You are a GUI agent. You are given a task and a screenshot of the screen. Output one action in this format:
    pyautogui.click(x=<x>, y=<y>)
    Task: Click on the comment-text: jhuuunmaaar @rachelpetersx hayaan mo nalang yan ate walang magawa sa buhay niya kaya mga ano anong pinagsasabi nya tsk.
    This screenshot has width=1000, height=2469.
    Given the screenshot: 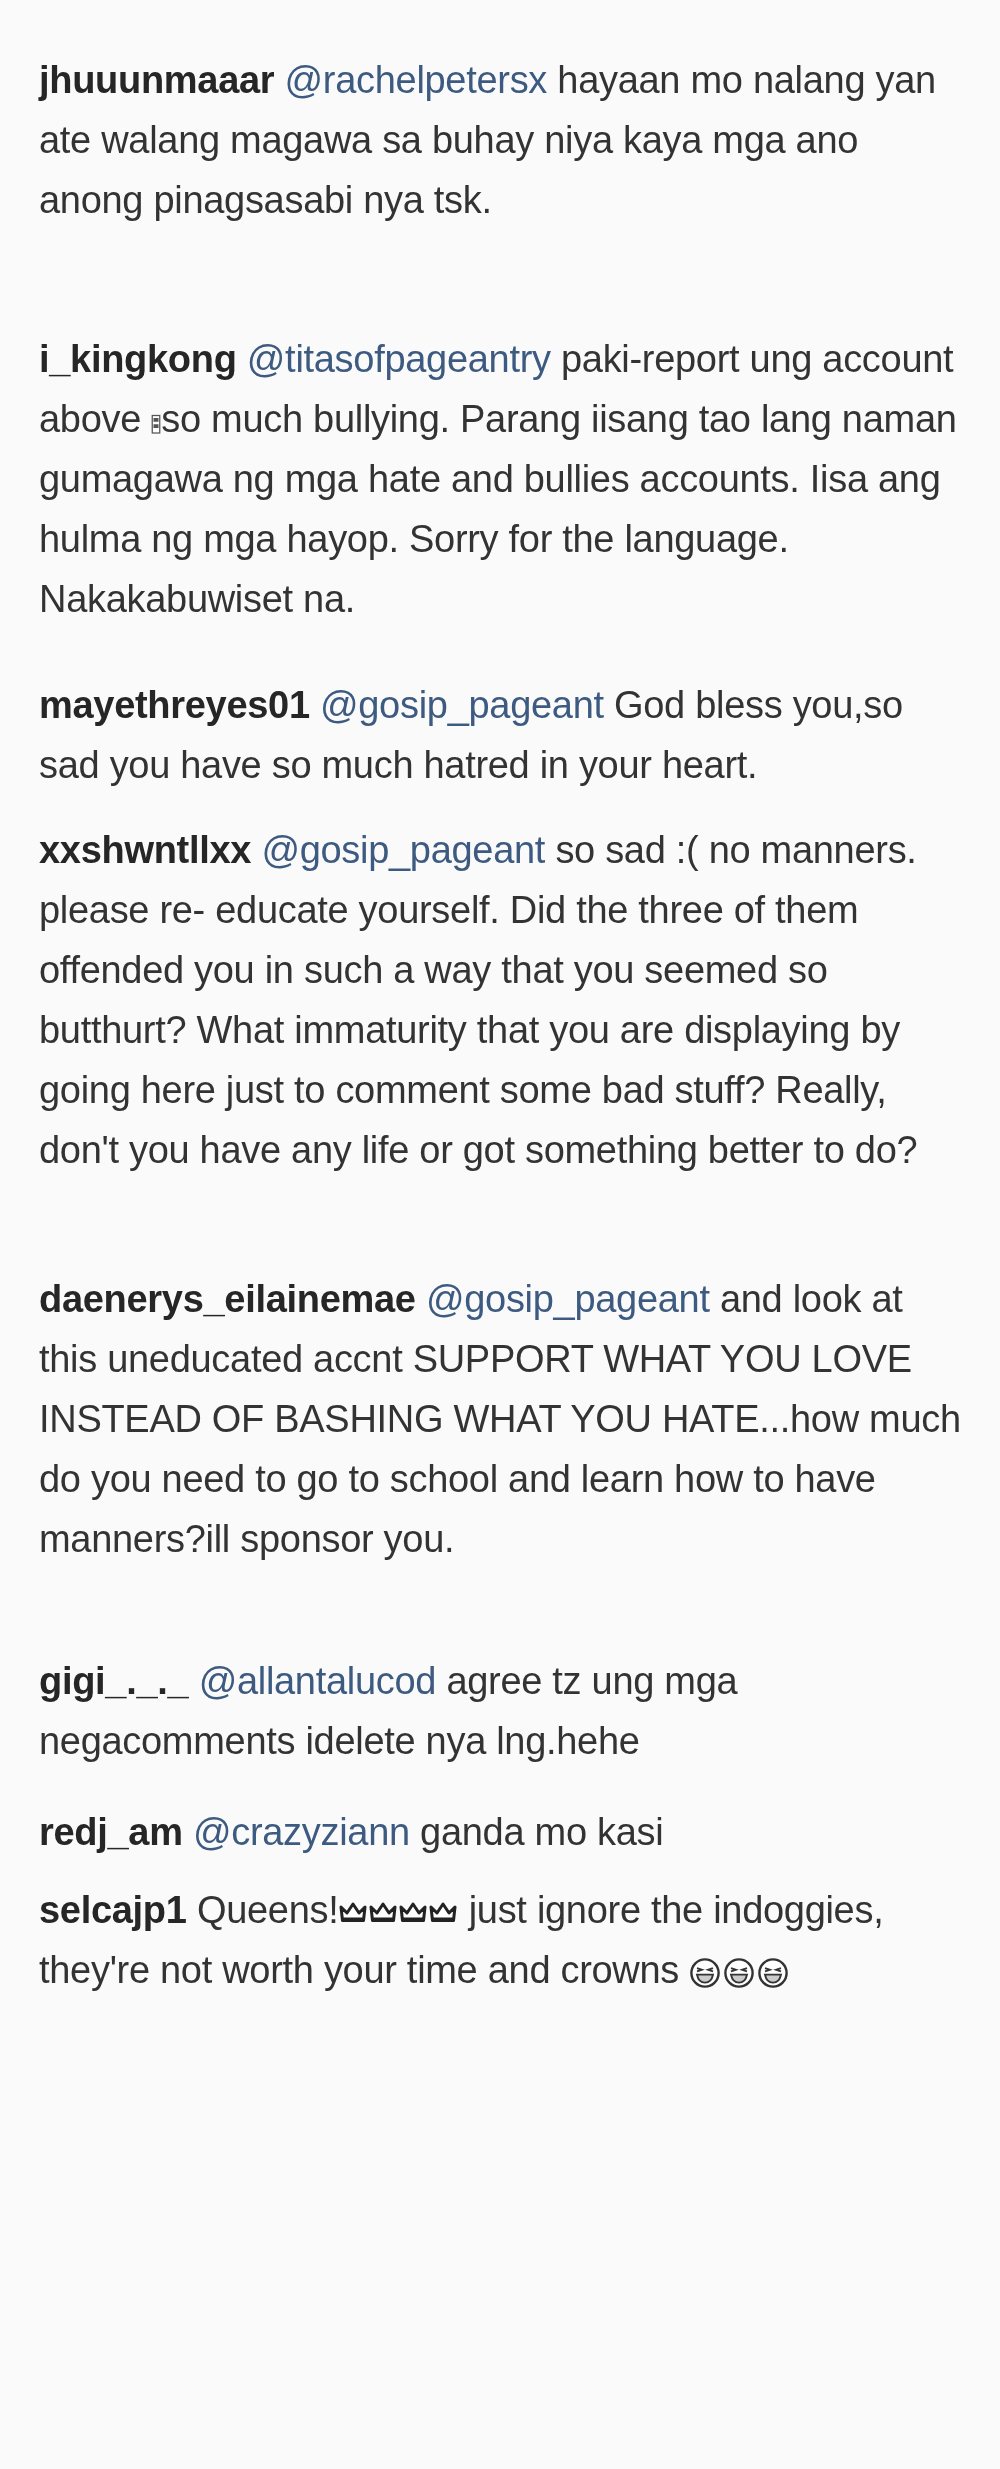 What is the action you would take?
    pyautogui.click(x=488, y=140)
    